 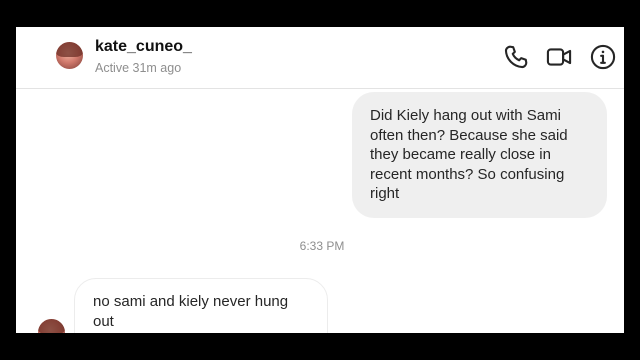 What do you see at coordinates (143, 47) in the screenshot?
I see `contact-username: kate_cuneo_` at bounding box center [143, 47].